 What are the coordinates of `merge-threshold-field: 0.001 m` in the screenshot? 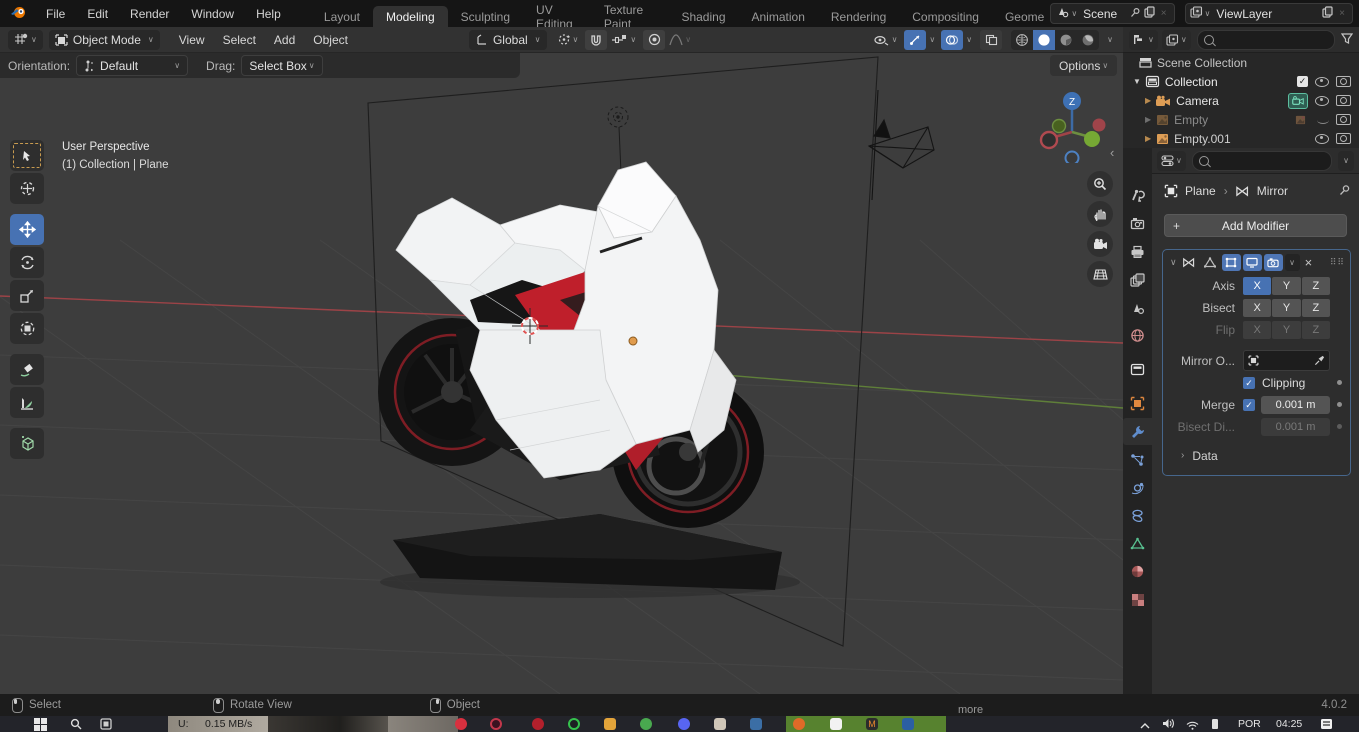 It's located at (1295, 404).